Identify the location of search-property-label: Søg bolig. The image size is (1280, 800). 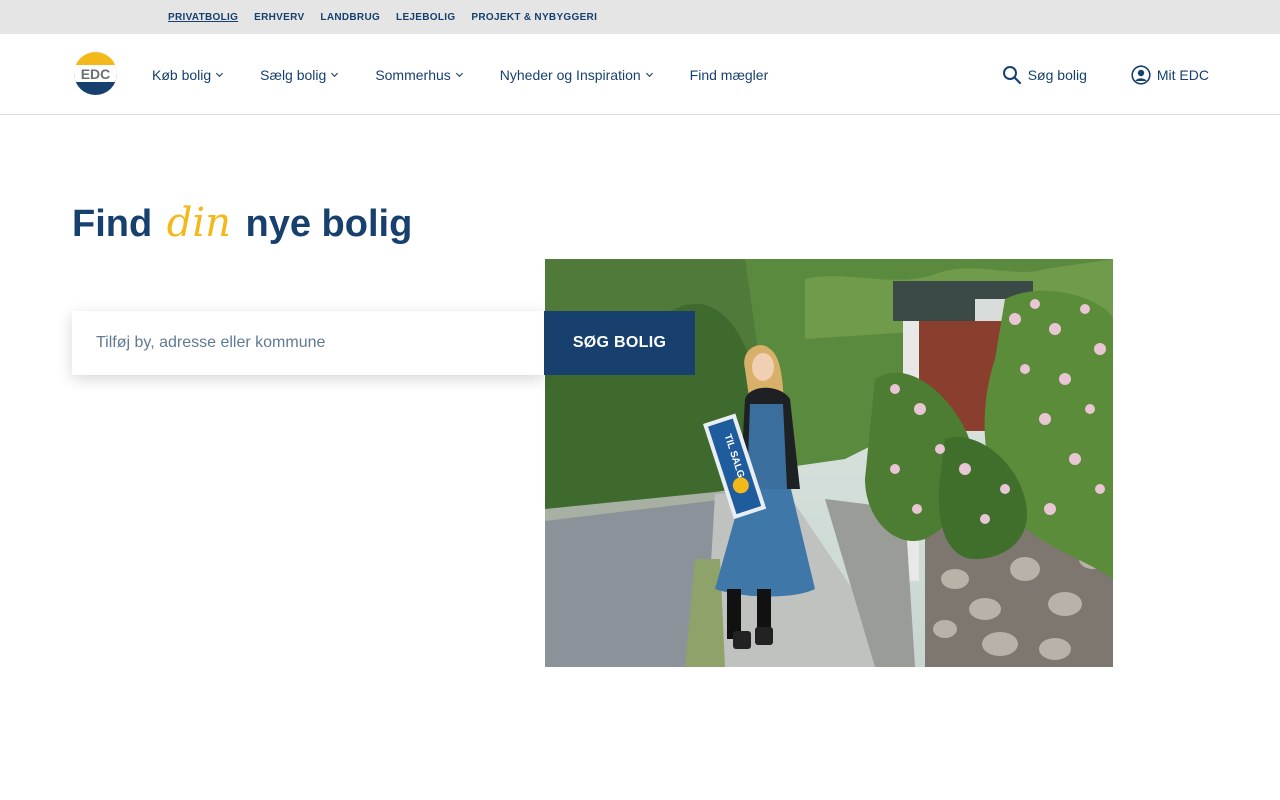
(1057, 74).